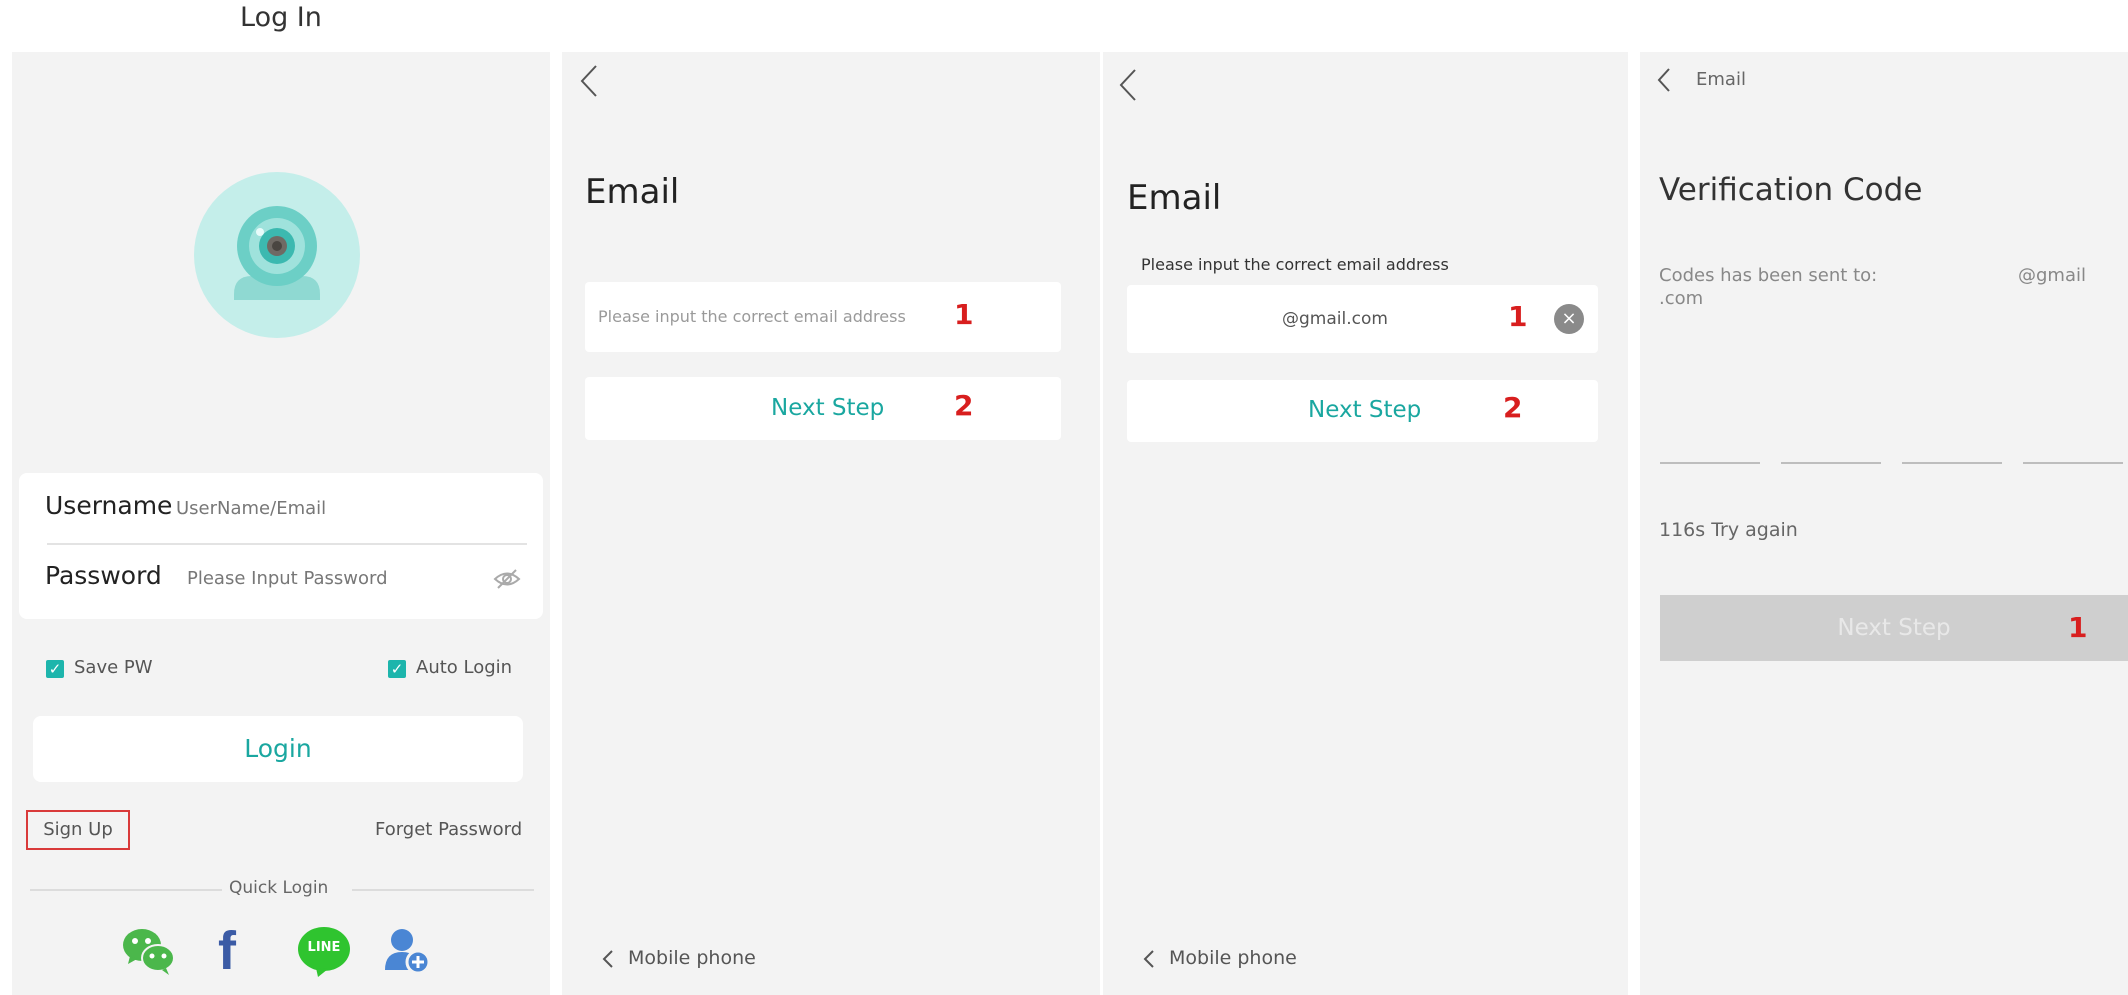  I want to click on screen-title: Verification Code, so click(1791, 190).